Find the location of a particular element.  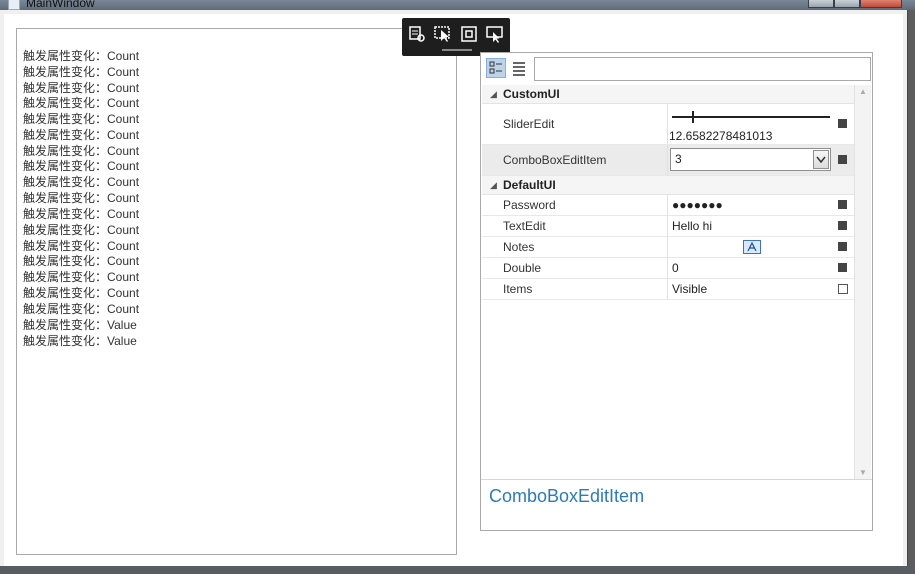

title-bar: MainWindow is located at coordinates (457, 5).